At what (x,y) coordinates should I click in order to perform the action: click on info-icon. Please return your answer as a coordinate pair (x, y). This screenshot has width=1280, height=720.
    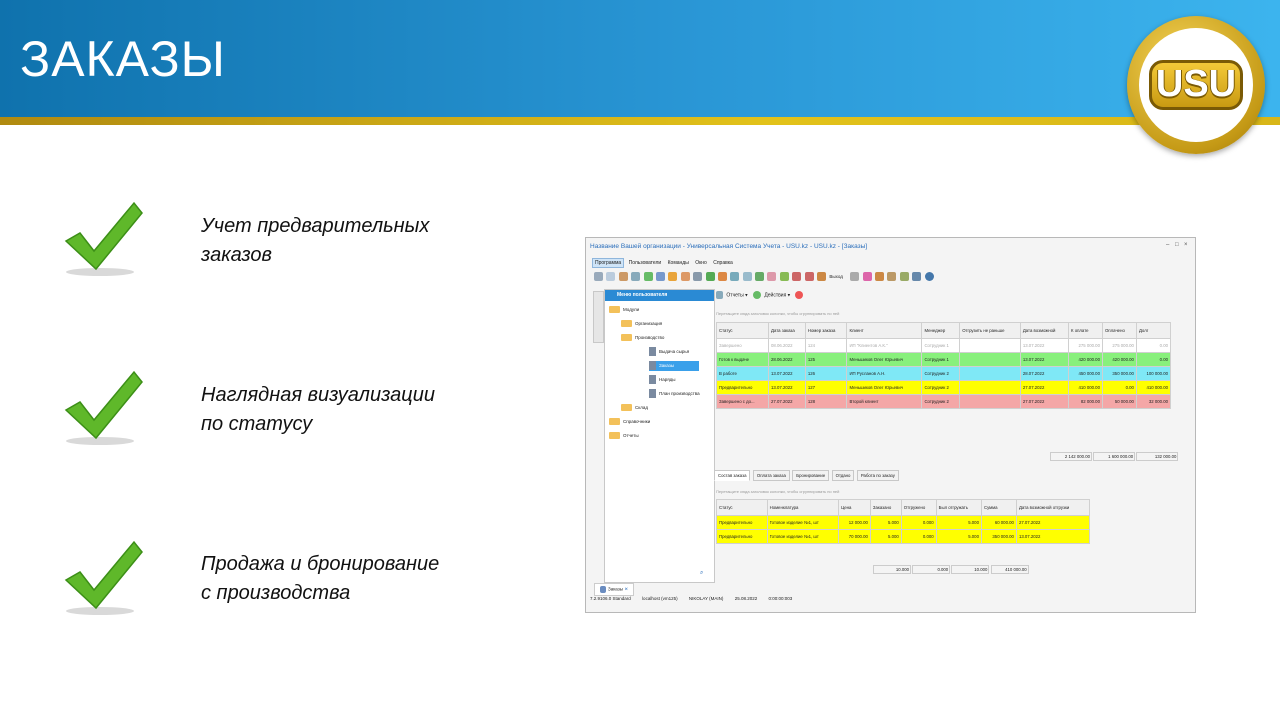
    Looking at the image, I should click on (929, 276).